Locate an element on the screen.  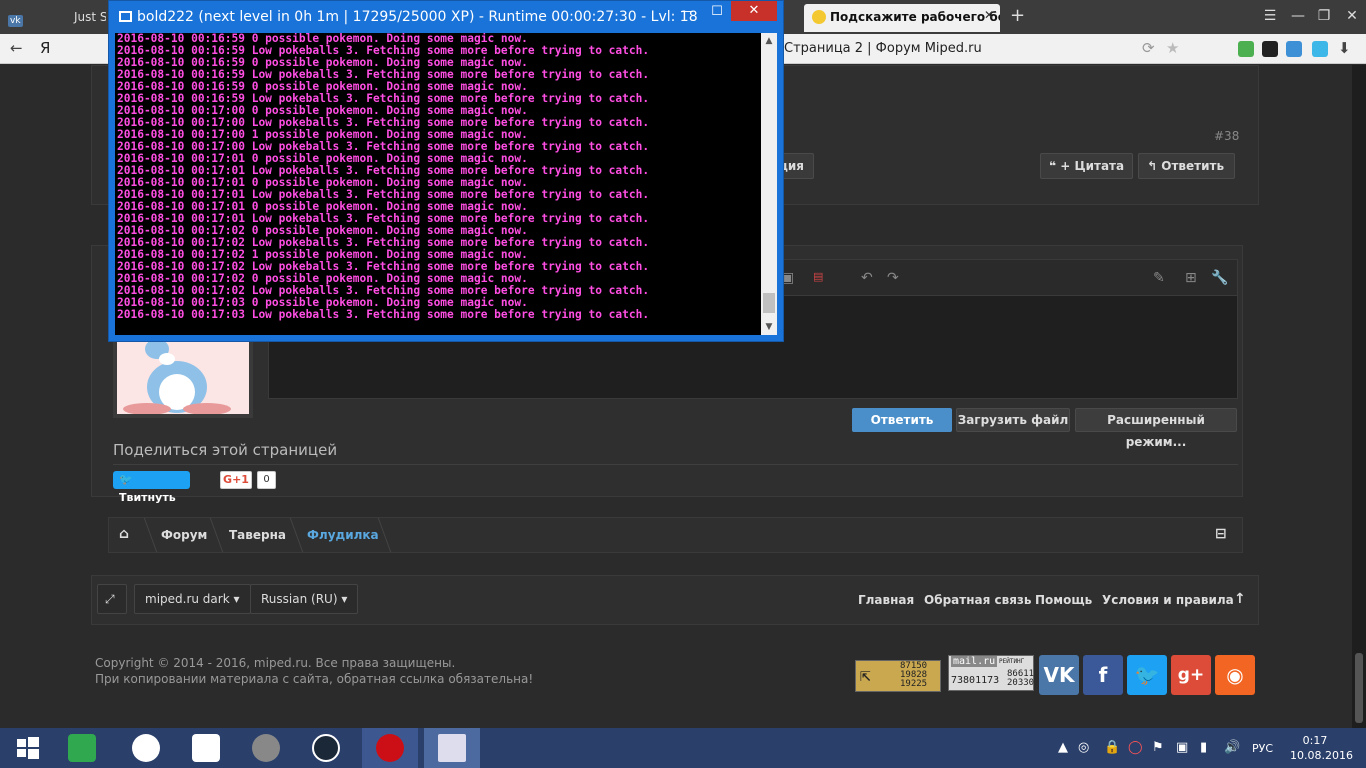
console-maximize-button: ☐ is located at coordinates (717, 12).